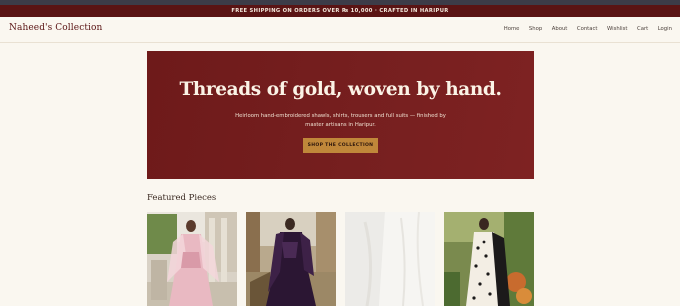 The height and width of the screenshot is (306, 680). I want to click on nav-cart: Cart, so click(642, 29).